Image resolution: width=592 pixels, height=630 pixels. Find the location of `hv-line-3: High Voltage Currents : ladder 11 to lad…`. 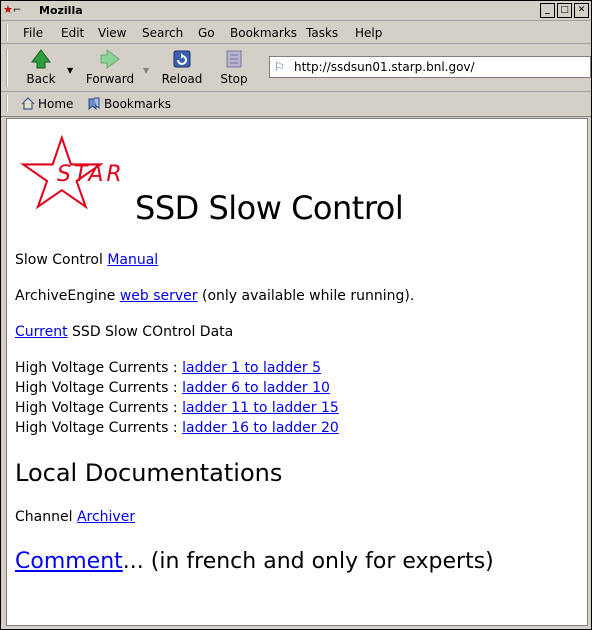

hv-line-3: High Voltage Currents : ladder 11 to lad… is located at coordinates (177, 408).